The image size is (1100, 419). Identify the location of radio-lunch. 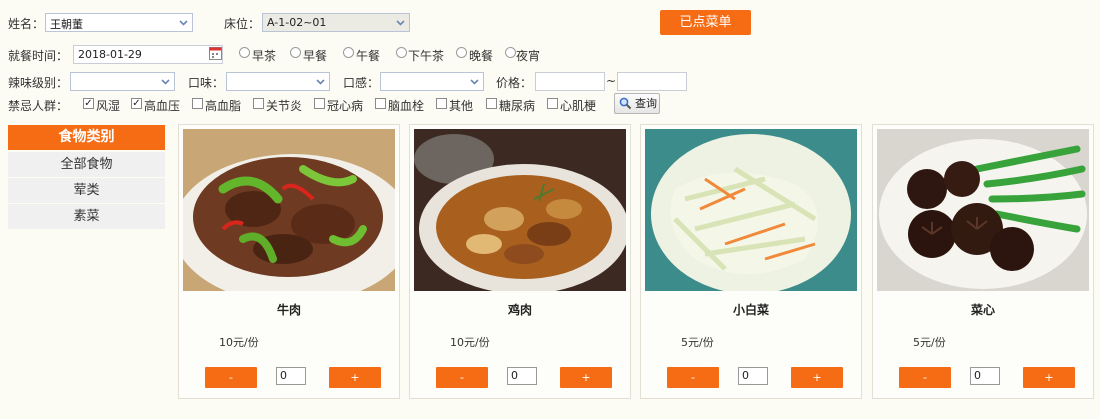
(348, 52).